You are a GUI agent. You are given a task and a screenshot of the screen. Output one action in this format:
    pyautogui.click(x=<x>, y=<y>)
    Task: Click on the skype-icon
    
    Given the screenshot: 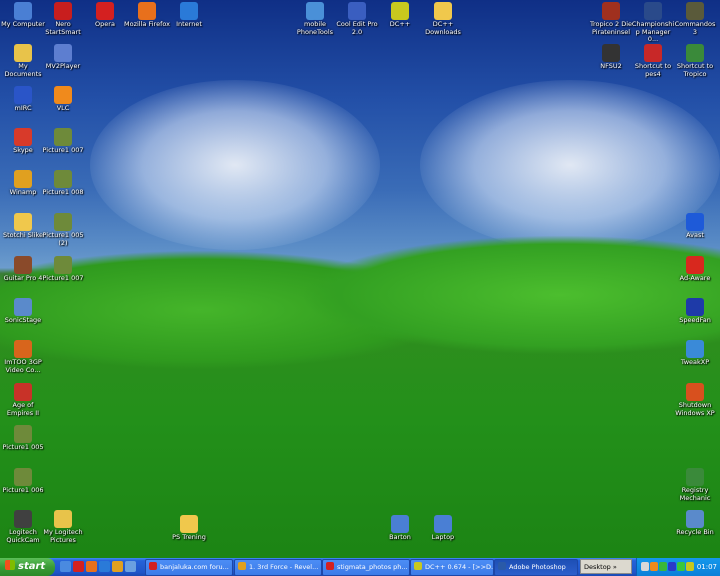 What is the action you would take?
    pyautogui.click(x=23, y=137)
    